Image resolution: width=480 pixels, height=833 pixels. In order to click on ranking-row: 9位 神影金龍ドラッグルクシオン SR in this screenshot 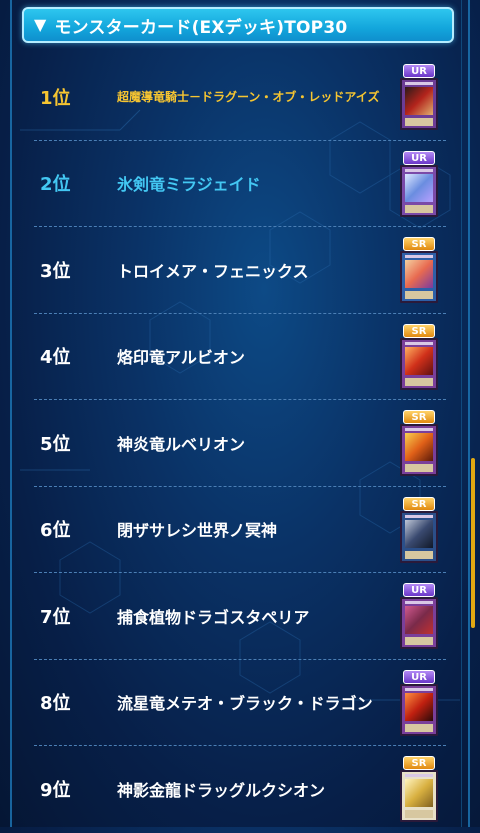, I will do `click(240, 789)`.